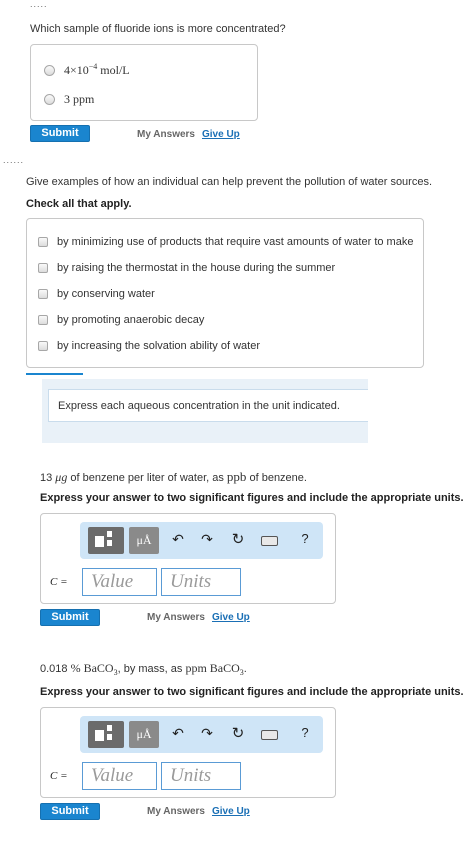 The width and height of the screenshot is (474, 860). I want to click on partB-toolbar: μÅ ↶ ↷ ↻ ?, so click(201, 734).